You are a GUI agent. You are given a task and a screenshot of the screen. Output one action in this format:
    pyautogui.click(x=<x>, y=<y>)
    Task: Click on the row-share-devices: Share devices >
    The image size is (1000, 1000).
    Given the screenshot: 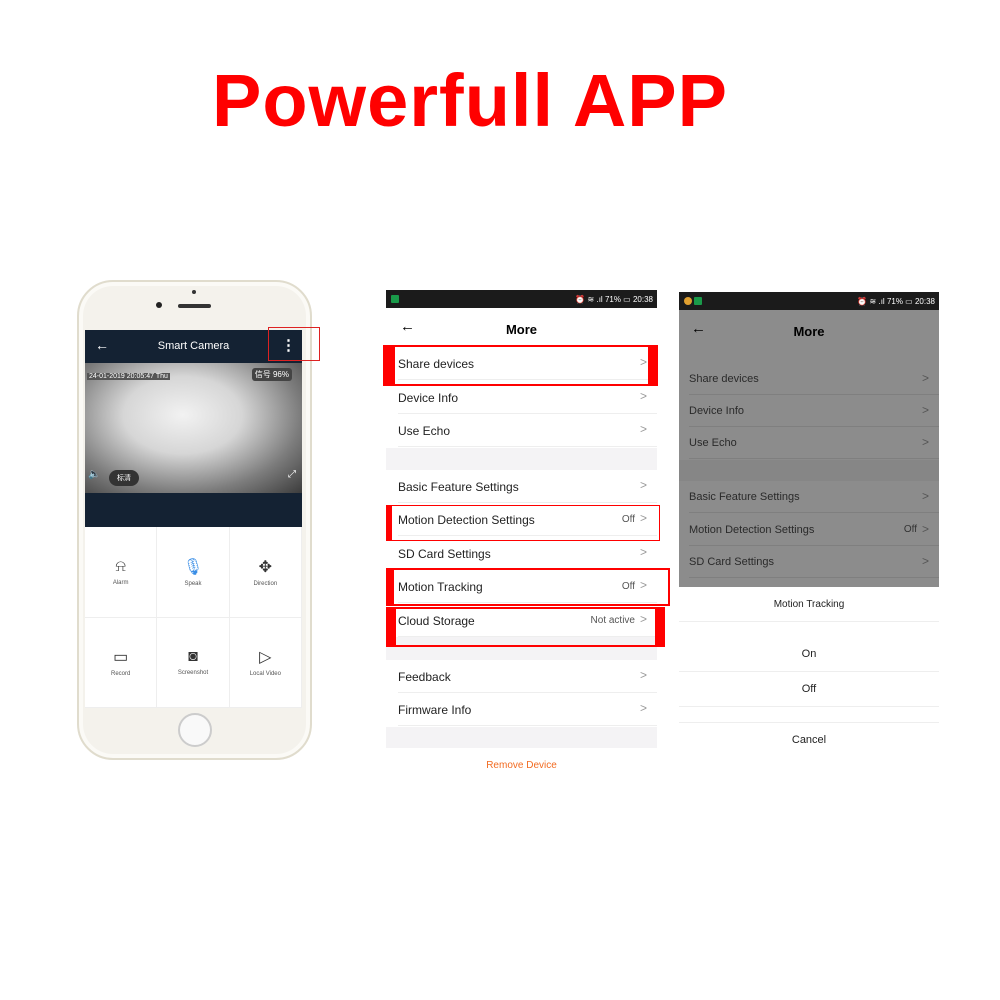 What is the action you would take?
    pyautogui.click(x=809, y=379)
    